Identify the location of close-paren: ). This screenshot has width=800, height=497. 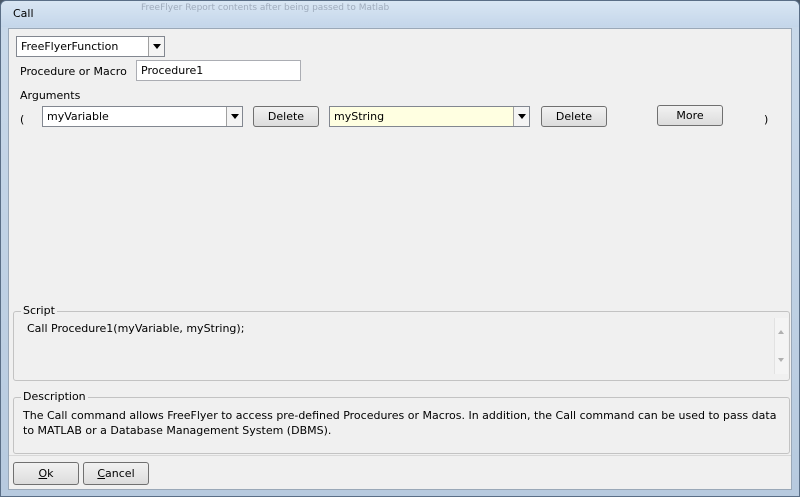
(766, 119).